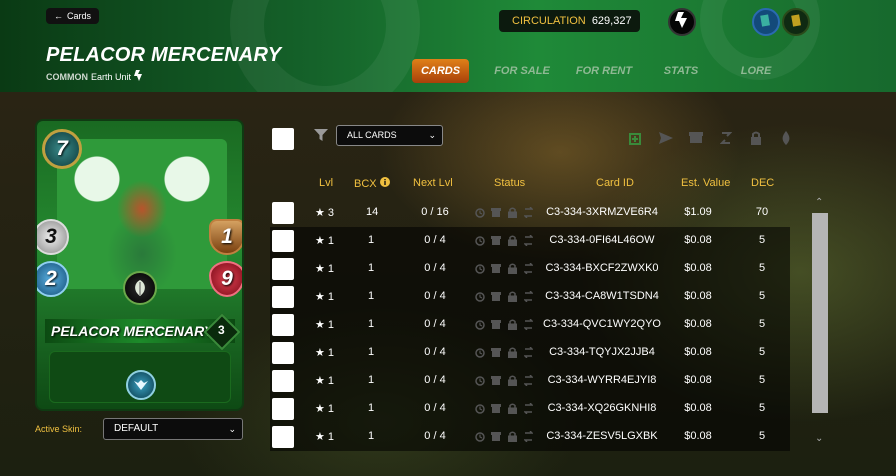  I want to click on card-subtitle: COMMON Earth Unit, so click(95, 76).